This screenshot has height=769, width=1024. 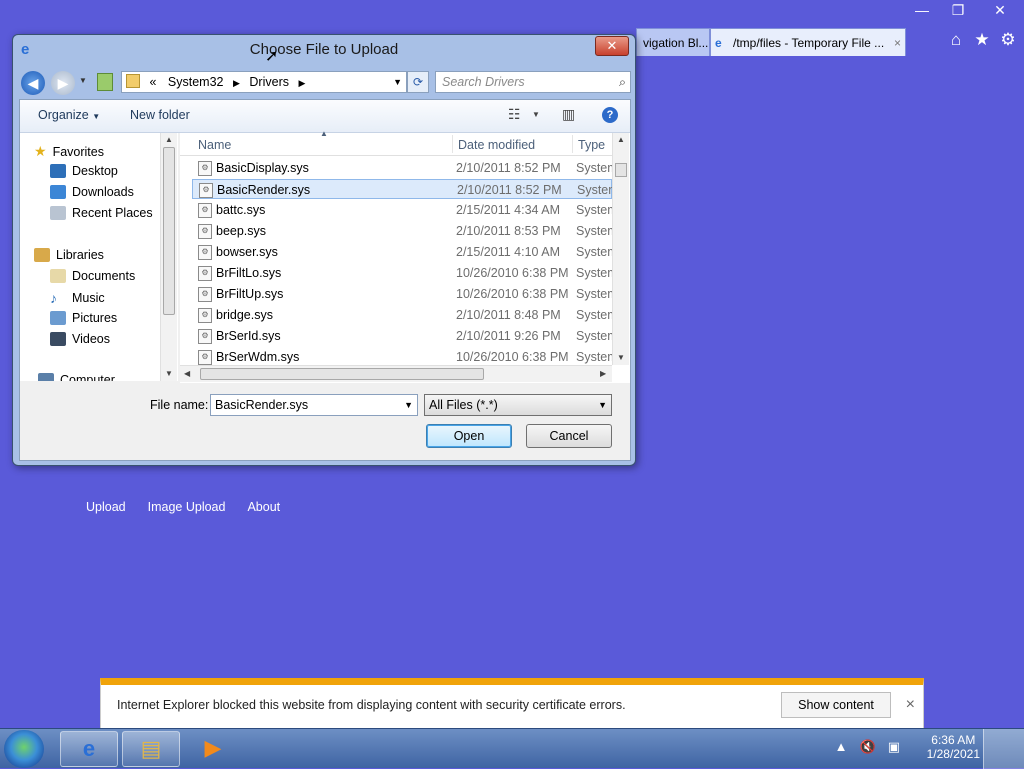 What do you see at coordinates (402, 210) in the screenshot?
I see `file-row: ⚙ battc.sys 2/15/2011 4:34 AM System` at bounding box center [402, 210].